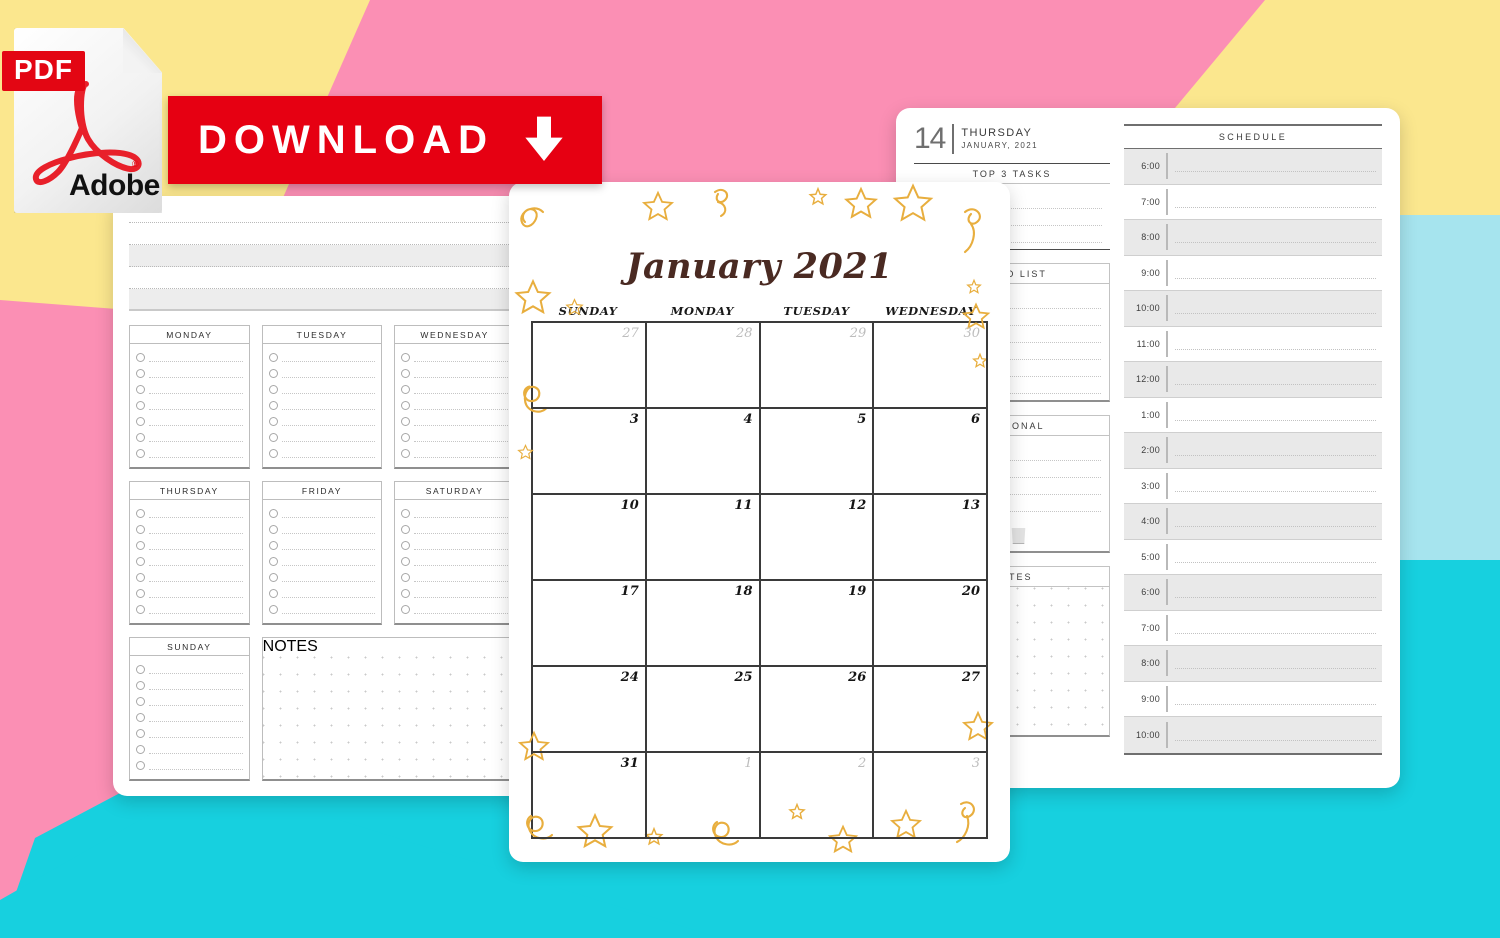  What do you see at coordinates (1253, 344) in the screenshot?
I see `schedule-row: 11:00` at bounding box center [1253, 344].